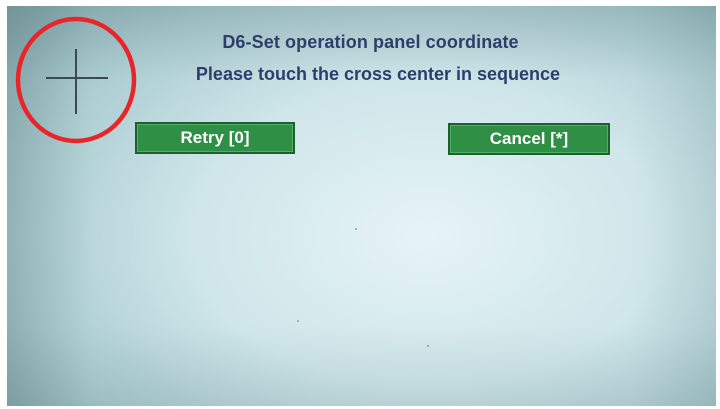 The width and height of the screenshot is (720, 409). I want to click on cancel-button: Cancel [*], so click(529, 139).